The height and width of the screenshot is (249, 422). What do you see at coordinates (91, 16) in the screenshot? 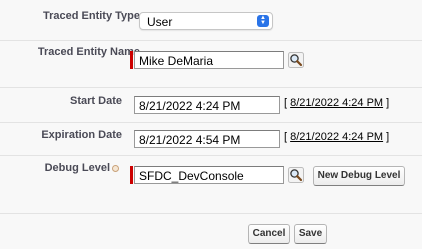
I see `traced-entity-type-label: Traced Entity Type` at bounding box center [91, 16].